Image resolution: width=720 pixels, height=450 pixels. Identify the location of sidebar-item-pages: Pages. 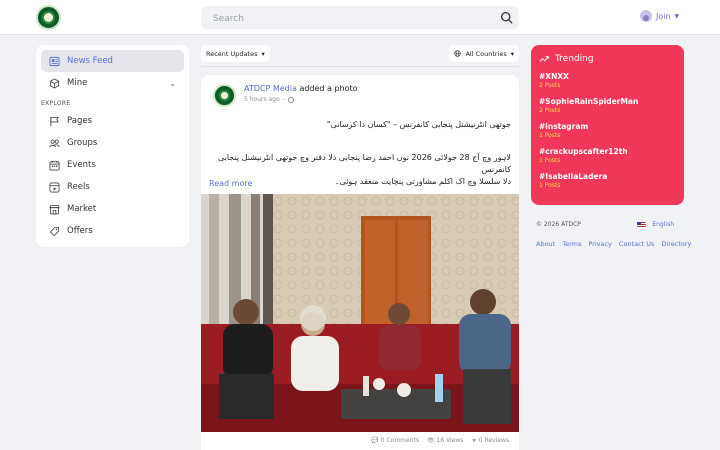
(112, 121).